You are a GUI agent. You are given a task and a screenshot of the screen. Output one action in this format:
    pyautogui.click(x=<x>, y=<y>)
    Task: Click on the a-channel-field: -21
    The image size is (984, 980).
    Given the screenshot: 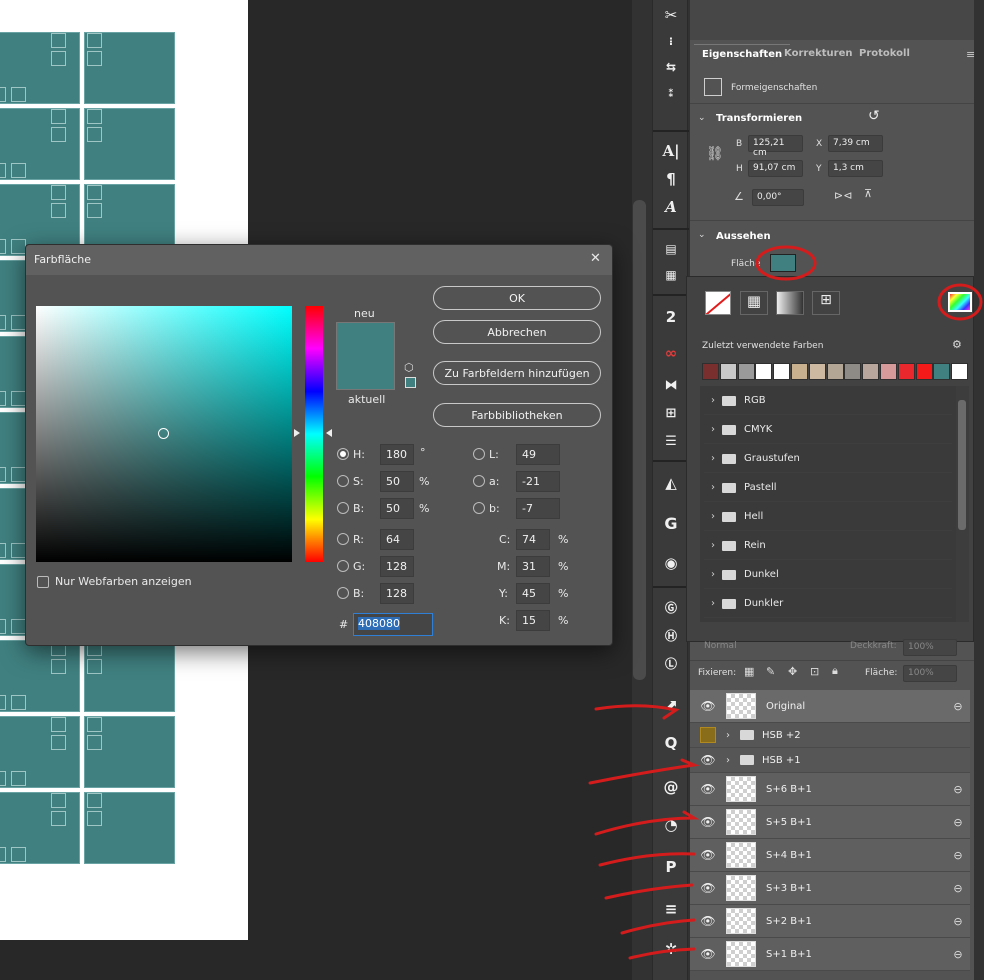 What is the action you would take?
    pyautogui.click(x=538, y=481)
    